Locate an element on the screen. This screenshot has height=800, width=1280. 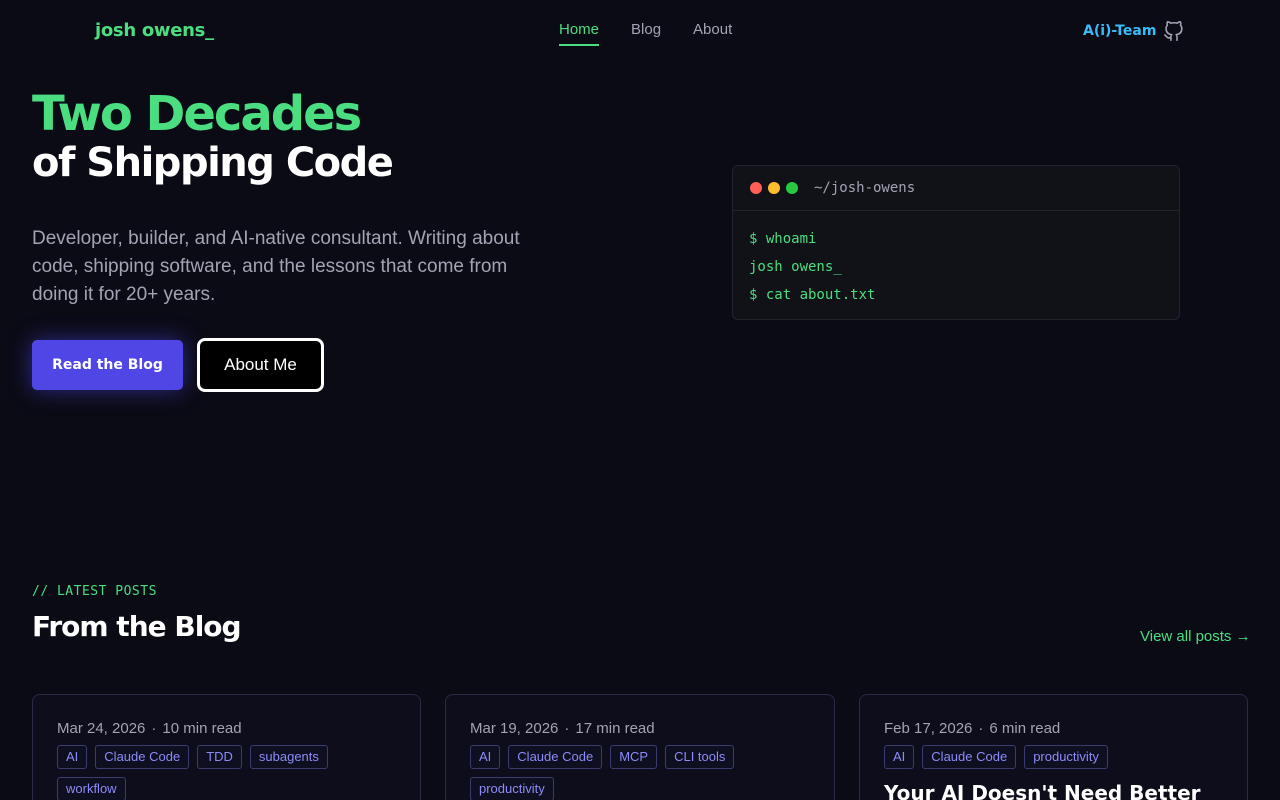
section-title: From the Blog is located at coordinates (137, 626).